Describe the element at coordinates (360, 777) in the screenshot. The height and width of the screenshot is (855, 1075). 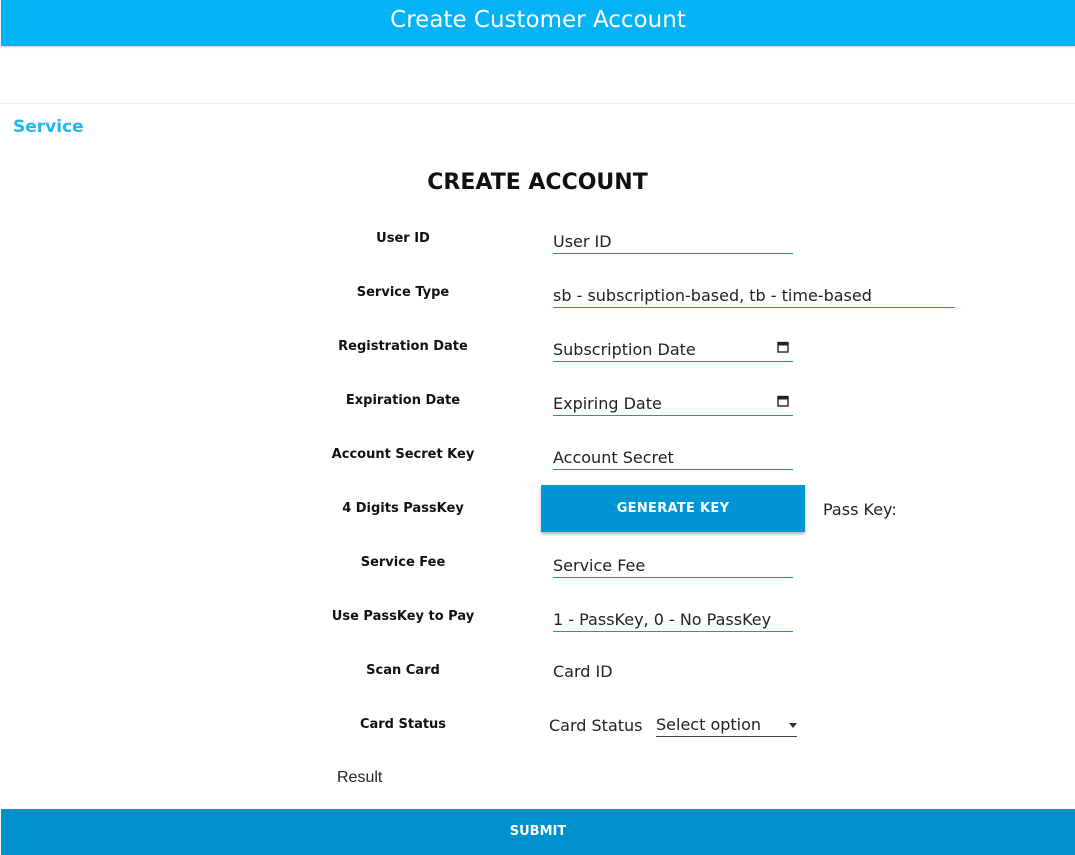
I see `result-text: Result` at that location.